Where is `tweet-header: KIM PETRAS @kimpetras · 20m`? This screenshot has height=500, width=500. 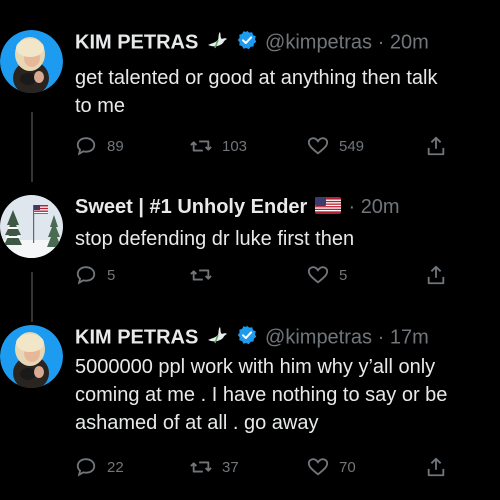 tweet-header: KIM PETRAS @kimpetras · 20m is located at coordinates (252, 43).